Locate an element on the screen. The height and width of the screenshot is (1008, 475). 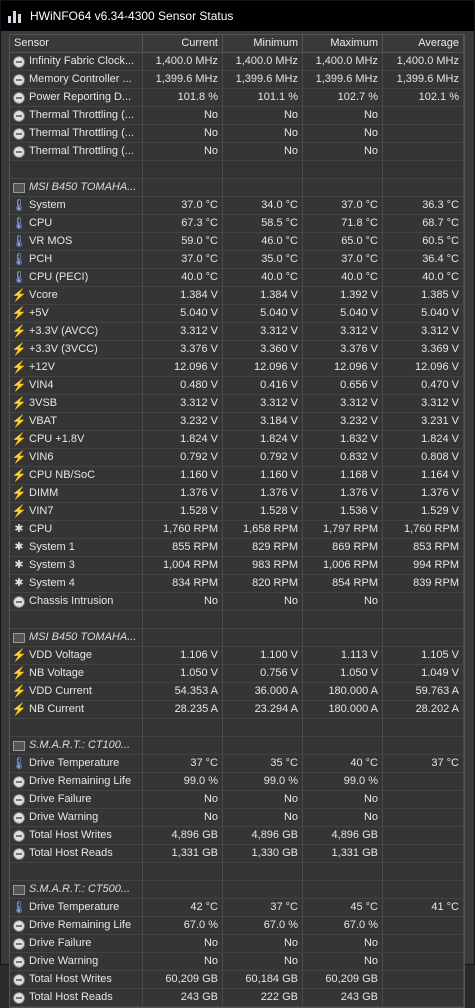
sensor-row: ⚡ CPU NB/SoC 1.160 V 1.160 V 1.168 V 1.164 V is located at coordinates (237, 476).